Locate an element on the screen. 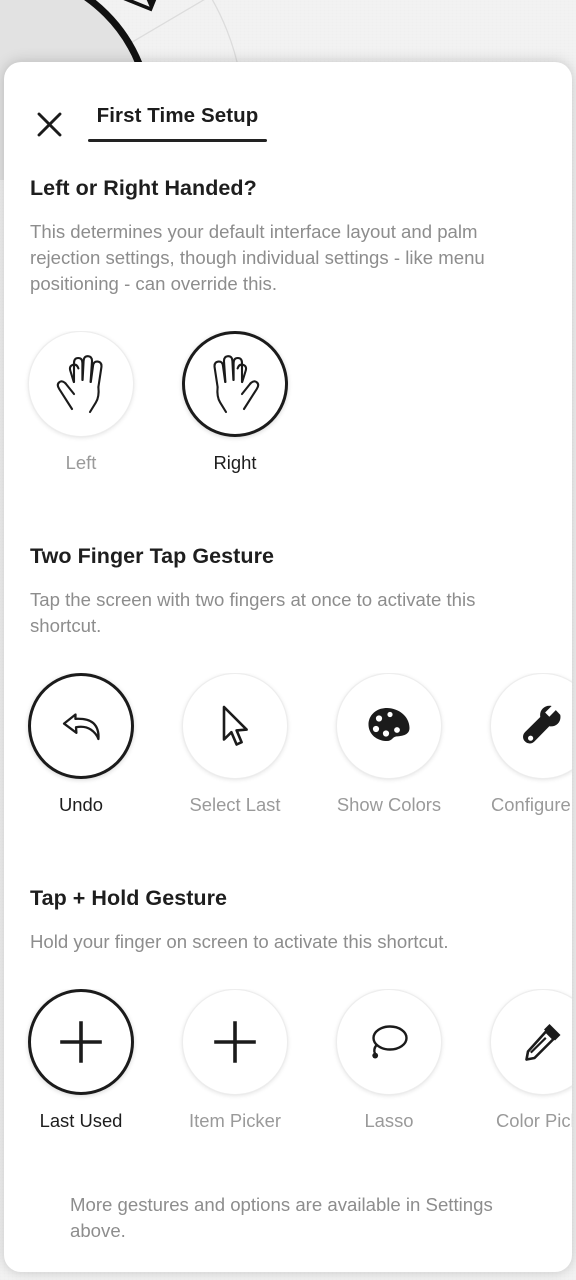  option-undo: Undo is located at coordinates (81, 744).